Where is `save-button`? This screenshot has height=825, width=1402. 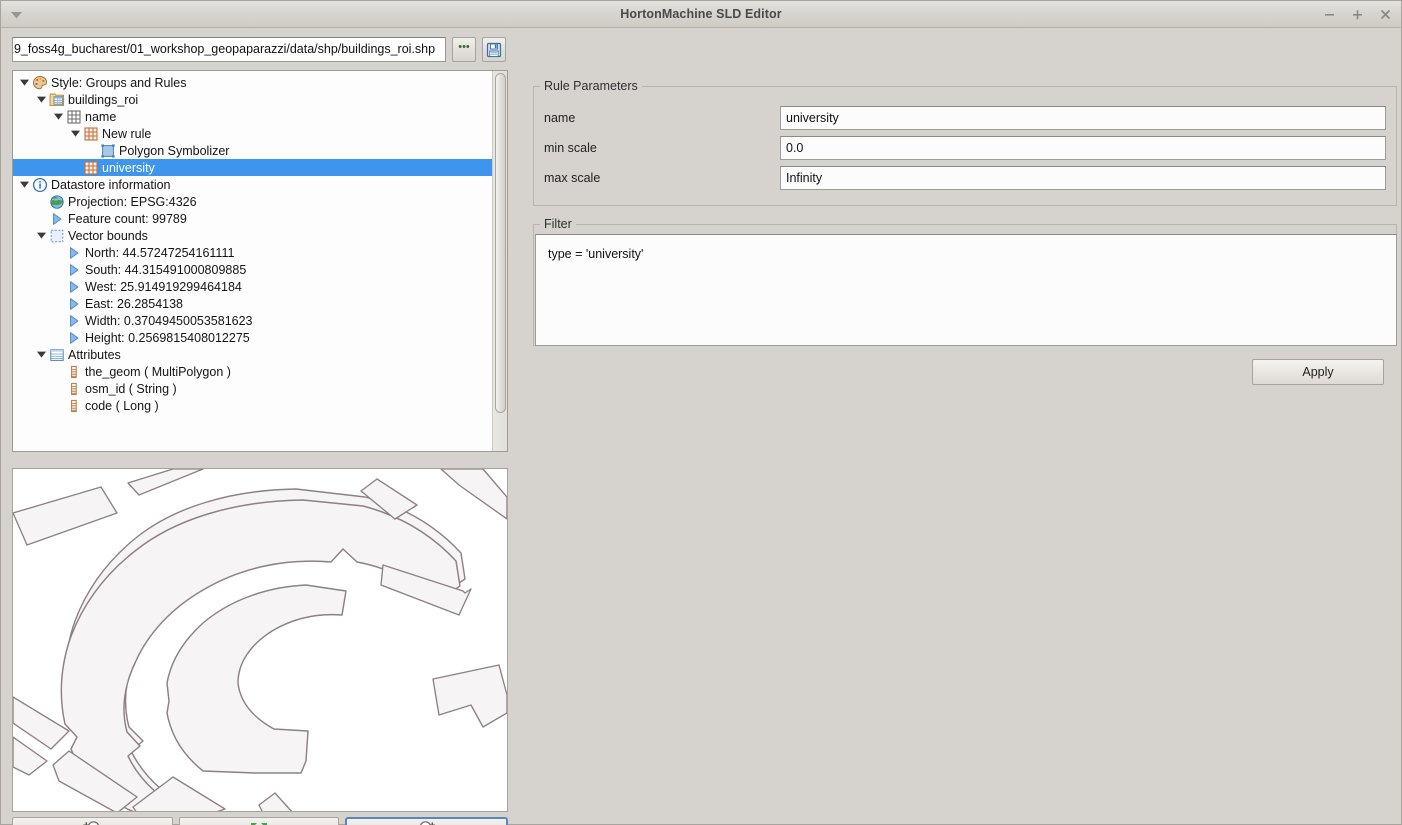
save-button is located at coordinates (494, 49).